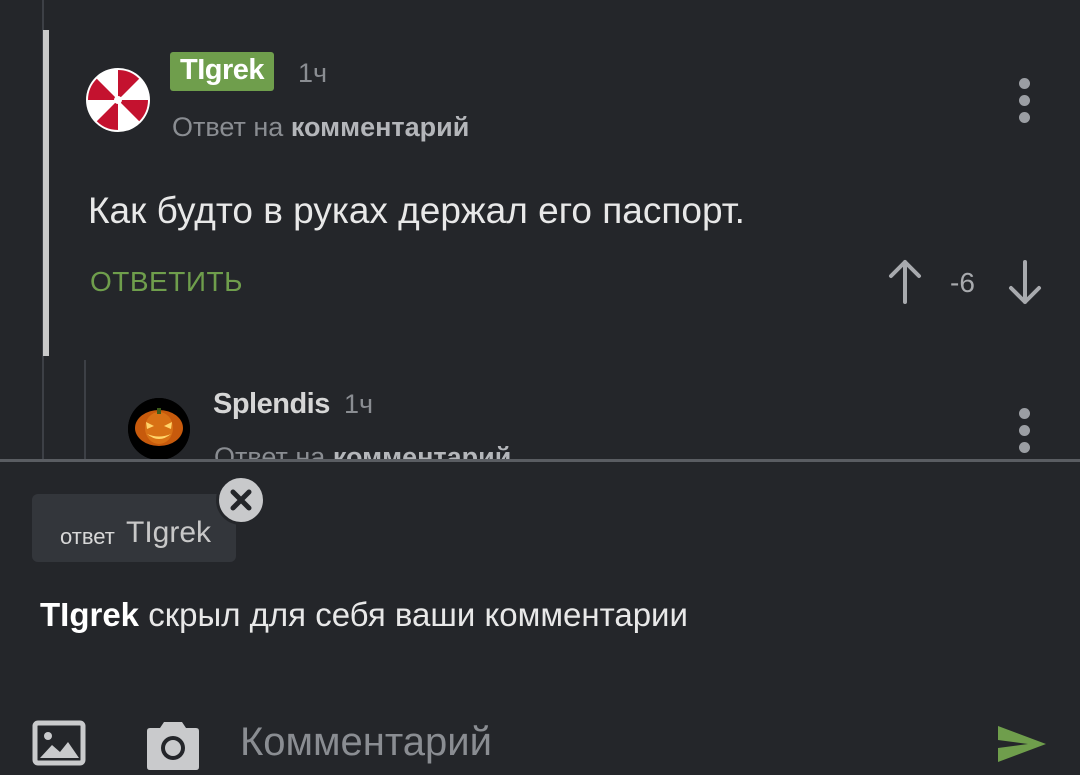 The width and height of the screenshot is (1080, 775). What do you see at coordinates (241, 500) in the screenshot?
I see `close-icon` at bounding box center [241, 500].